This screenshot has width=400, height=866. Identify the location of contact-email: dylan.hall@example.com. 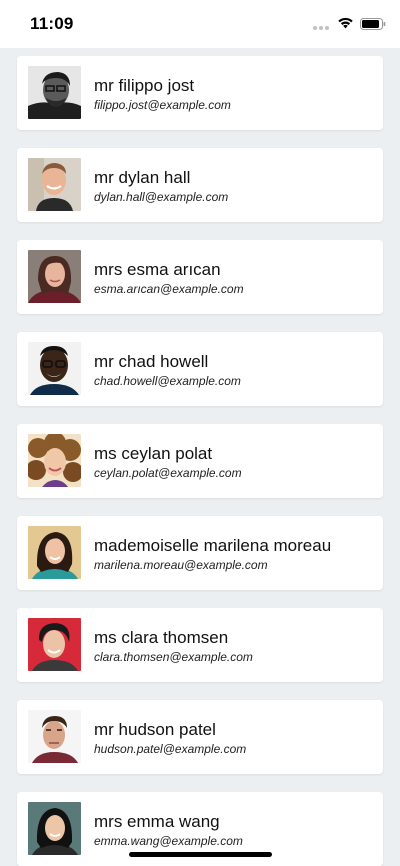
(161, 197).